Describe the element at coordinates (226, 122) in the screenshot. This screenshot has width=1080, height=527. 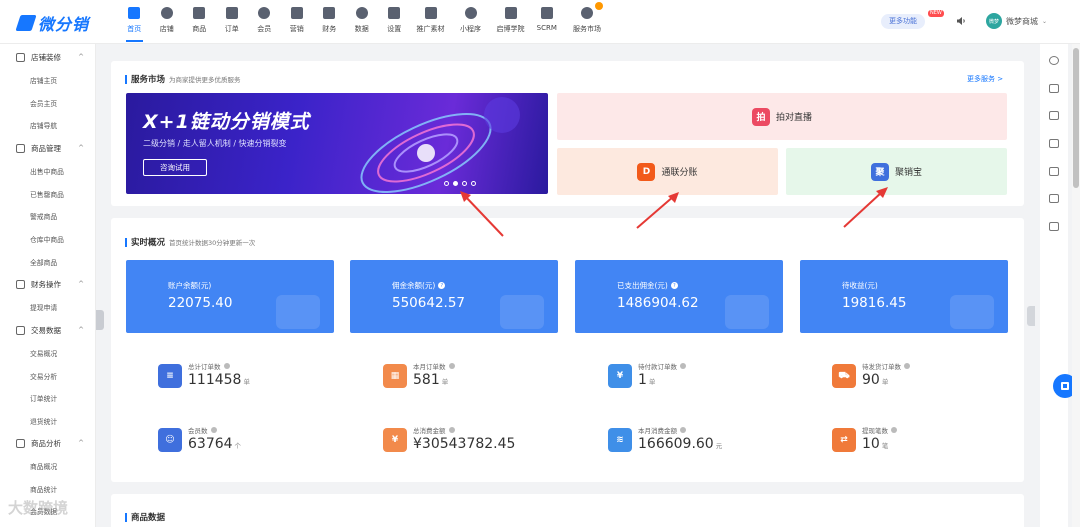
I see `banner-title: X+1链动分销模式` at that location.